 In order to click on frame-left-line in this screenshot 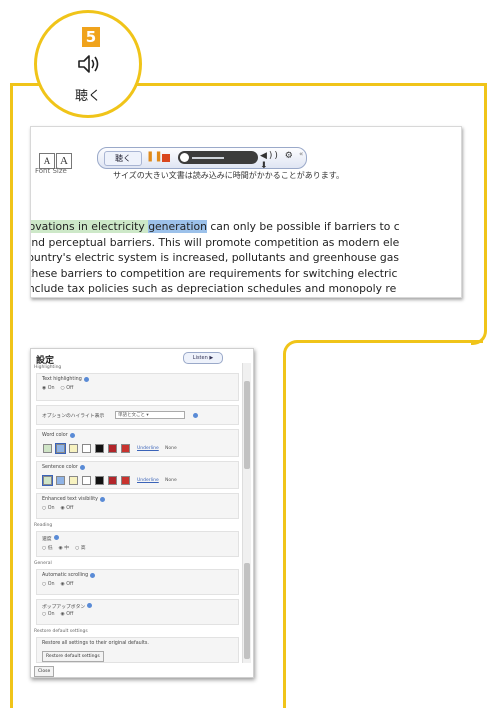, I will do `click(11, 395)`.